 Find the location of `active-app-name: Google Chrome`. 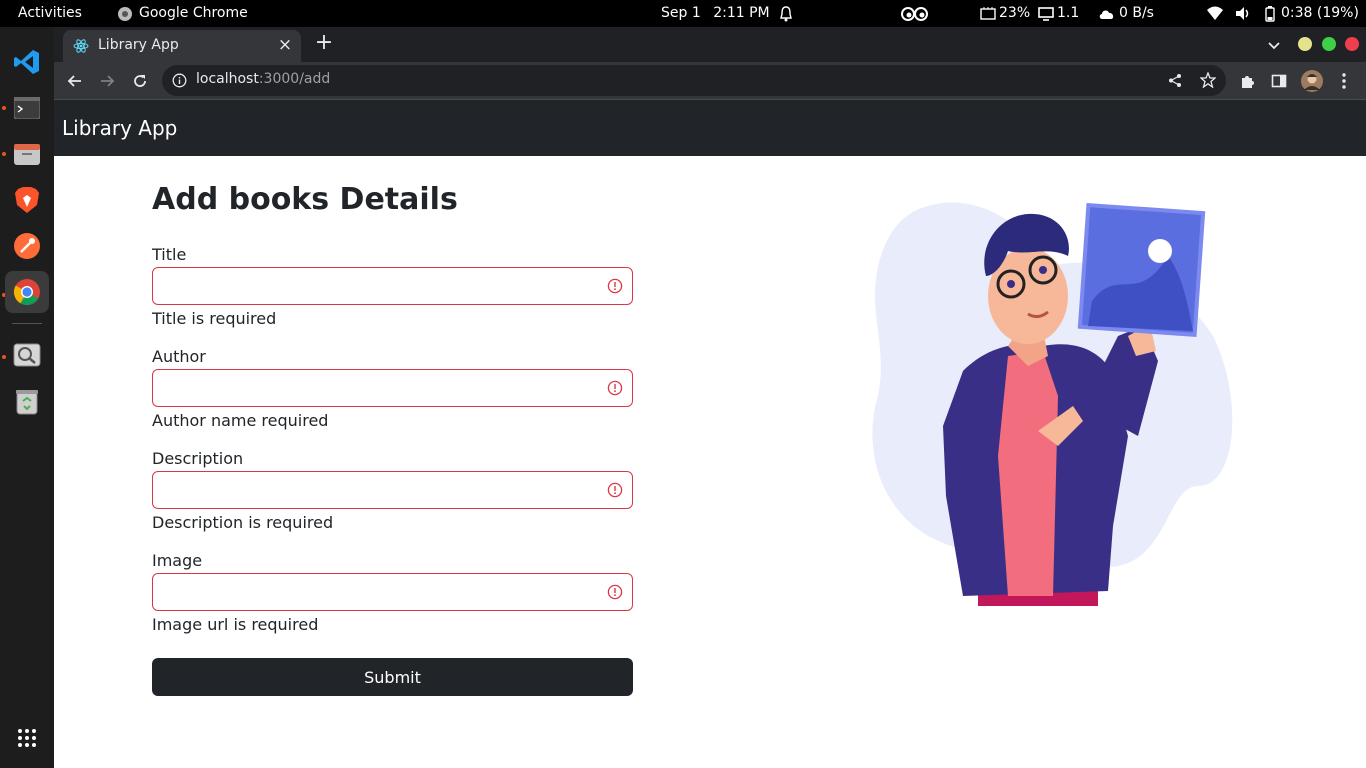

active-app-name: Google Chrome is located at coordinates (193, 13).